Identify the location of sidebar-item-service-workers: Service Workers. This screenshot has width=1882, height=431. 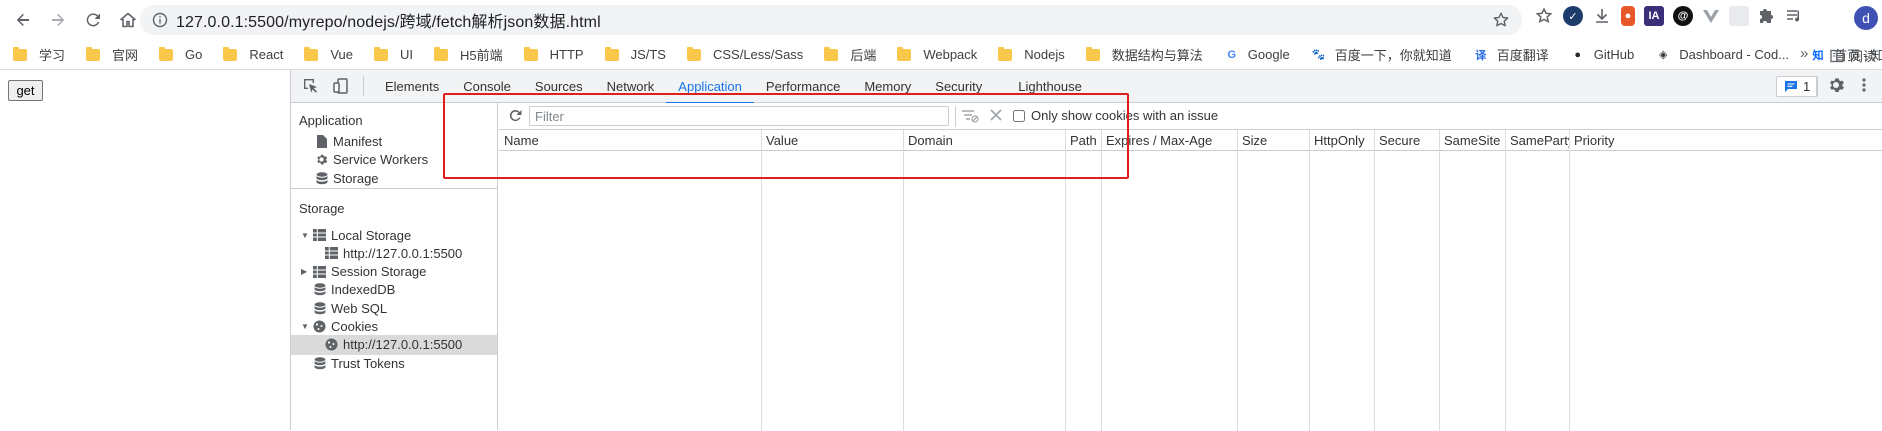
(371, 160).